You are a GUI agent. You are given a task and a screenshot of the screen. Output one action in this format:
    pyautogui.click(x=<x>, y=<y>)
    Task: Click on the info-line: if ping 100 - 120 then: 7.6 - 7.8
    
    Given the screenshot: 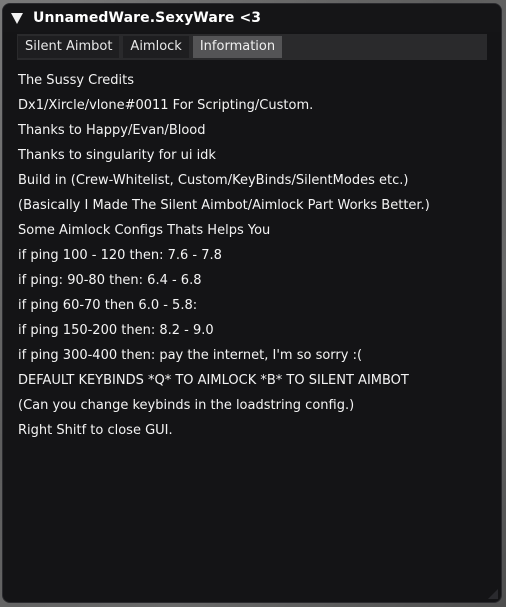 What is the action you would take?
    pyautogui.click(x=120, y=255)
    